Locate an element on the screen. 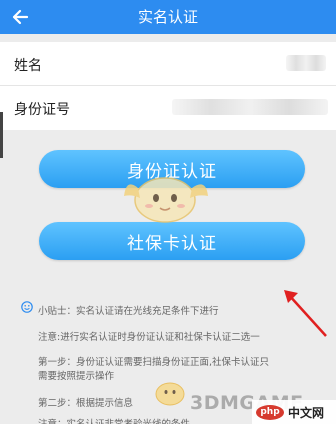 The image size is (336, 424). id-number-label: 身份证号 is located at coordinates (42, 110).